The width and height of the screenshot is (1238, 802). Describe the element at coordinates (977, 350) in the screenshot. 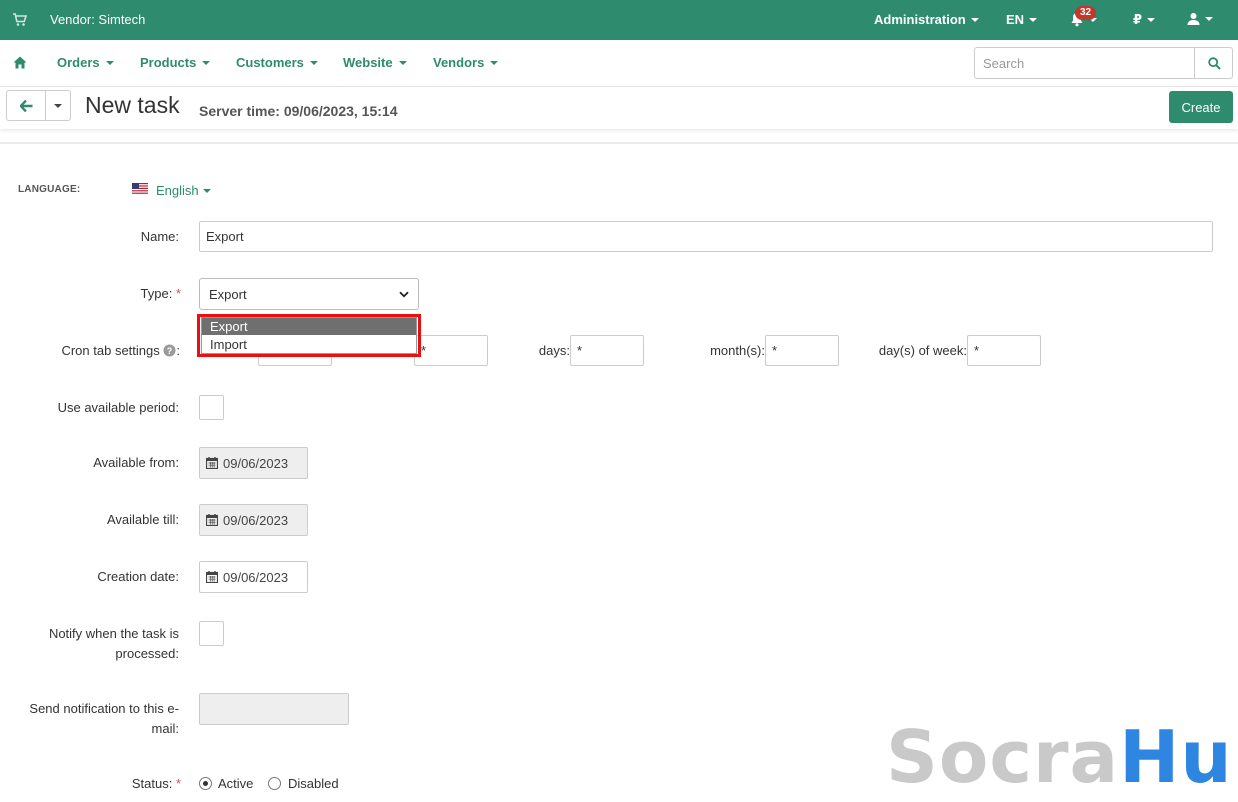

I see `cron-dow-value: *` at that location.